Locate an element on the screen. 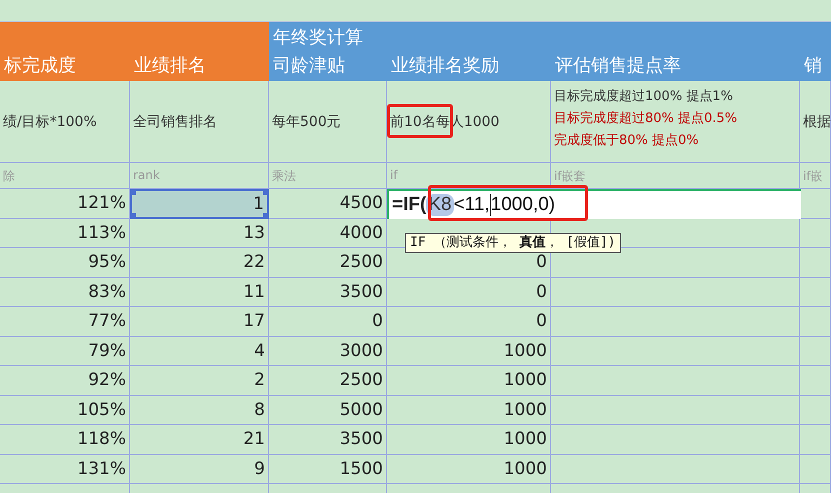  formula-function: =IF( is located at coordinates (409, 205).